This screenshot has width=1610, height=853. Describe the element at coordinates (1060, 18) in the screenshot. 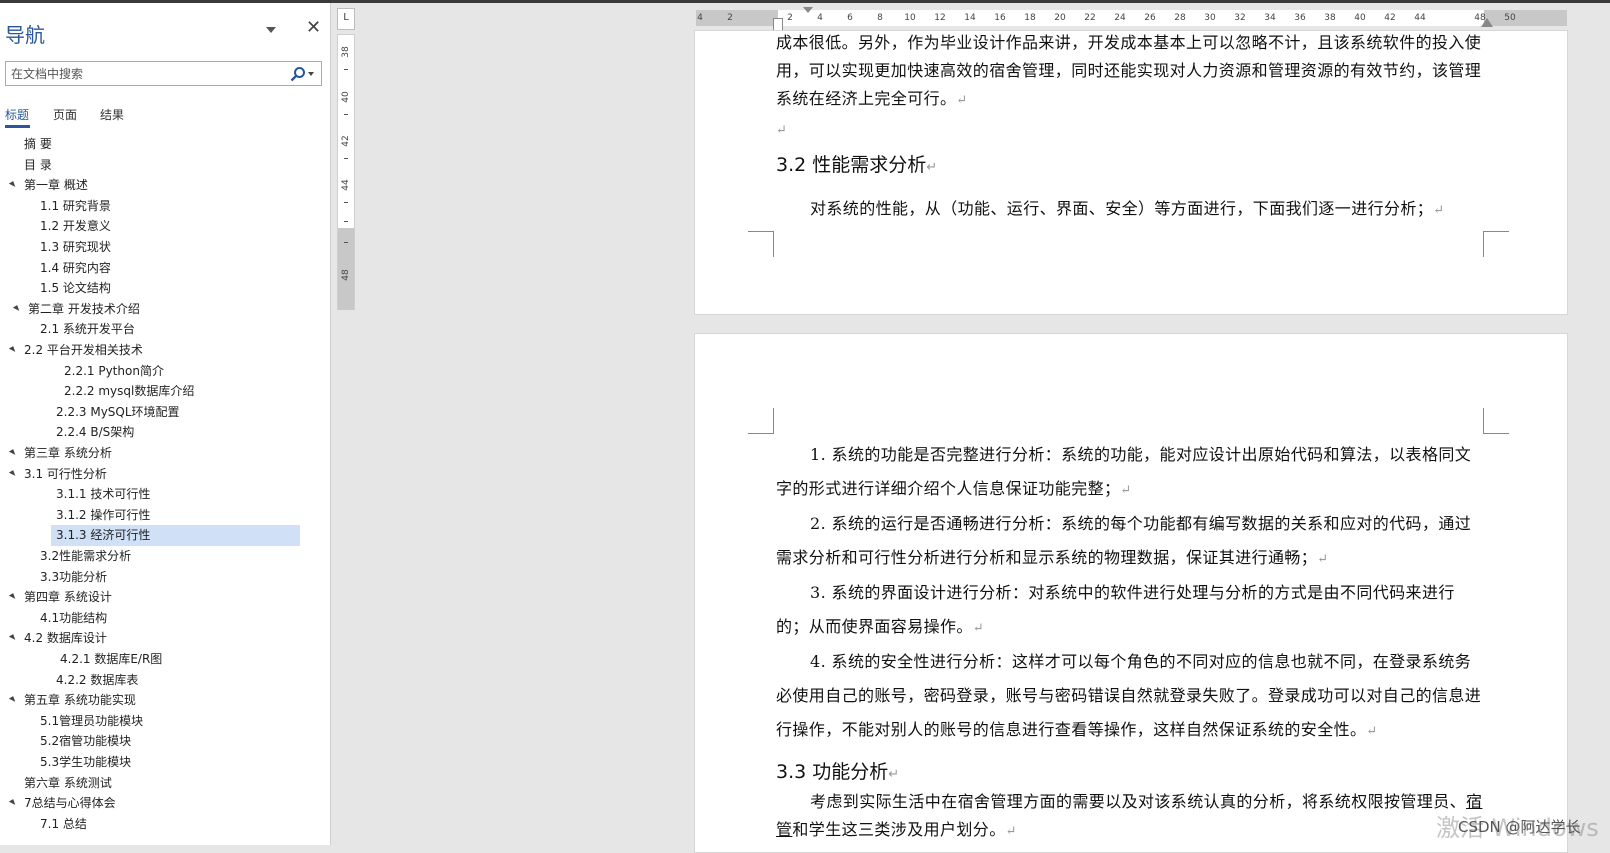

I see `ruler-number: 20` at that location.